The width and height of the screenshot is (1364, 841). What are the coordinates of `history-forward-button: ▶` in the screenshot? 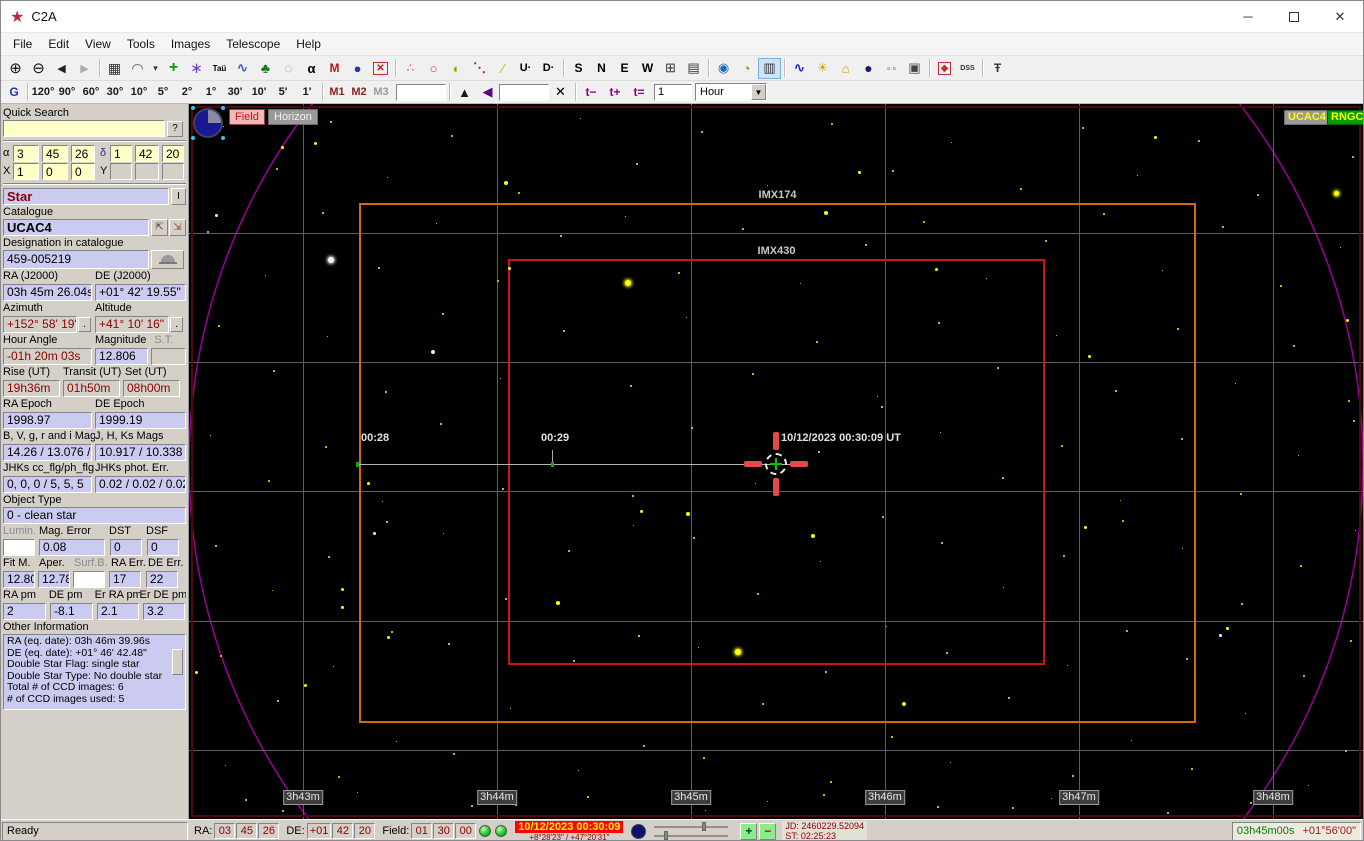 It's located at (84, 68).